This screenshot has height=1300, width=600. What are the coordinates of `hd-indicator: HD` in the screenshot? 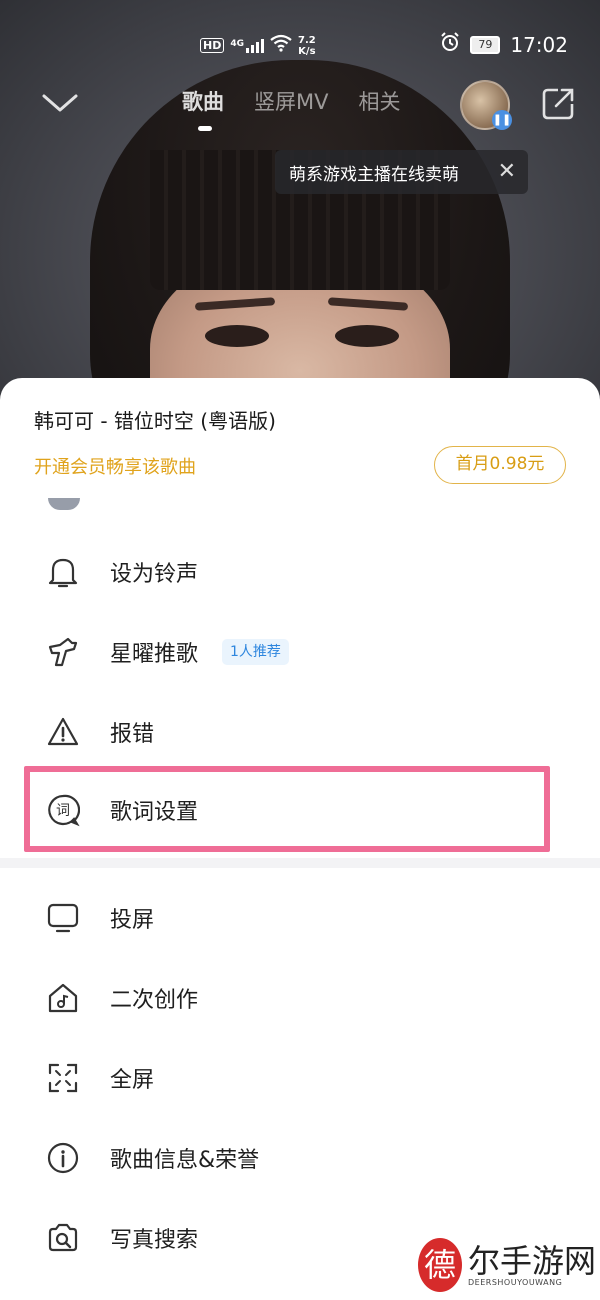 It's located at (212, 45).